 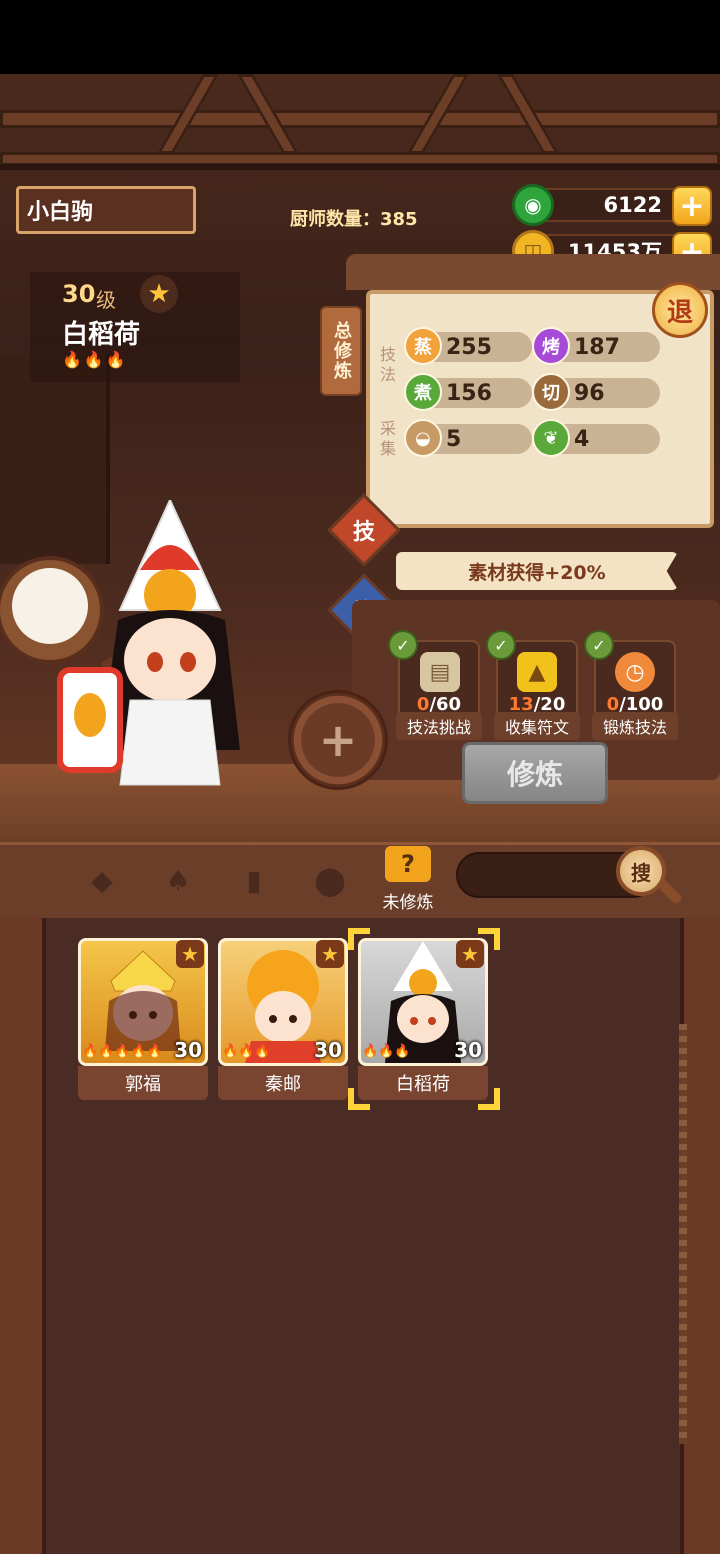 I want to click on roof-beam, so click(x=360, y=119).